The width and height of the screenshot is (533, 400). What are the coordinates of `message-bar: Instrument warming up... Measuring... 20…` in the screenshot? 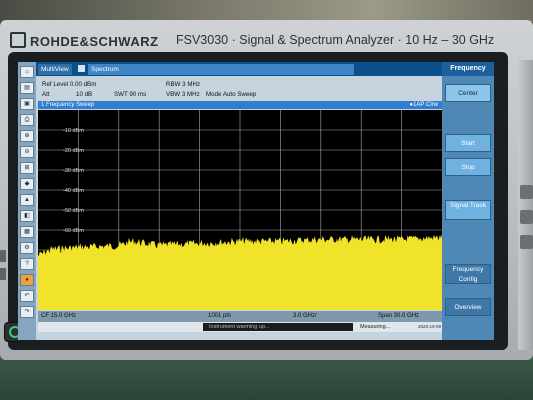 It's located at (249, 327).